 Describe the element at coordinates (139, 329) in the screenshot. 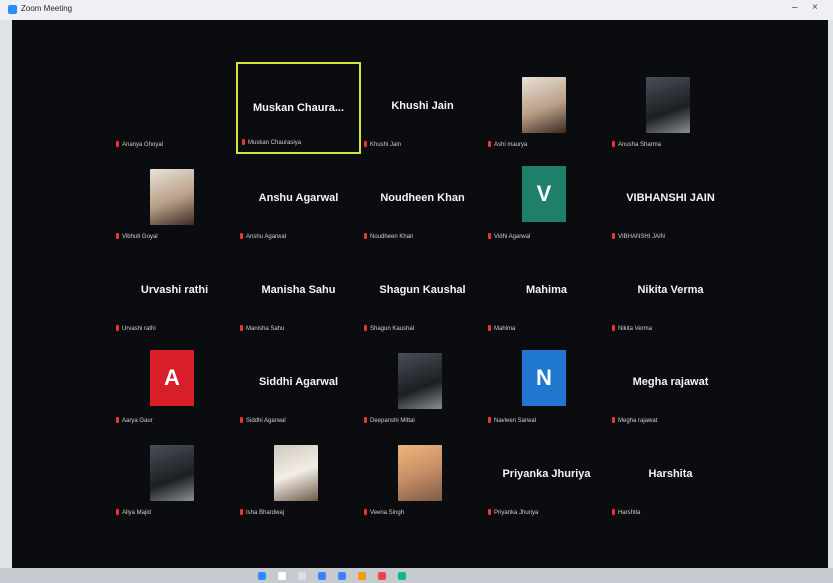

I see `participant-label-text: Urvashi rathi` at that location.